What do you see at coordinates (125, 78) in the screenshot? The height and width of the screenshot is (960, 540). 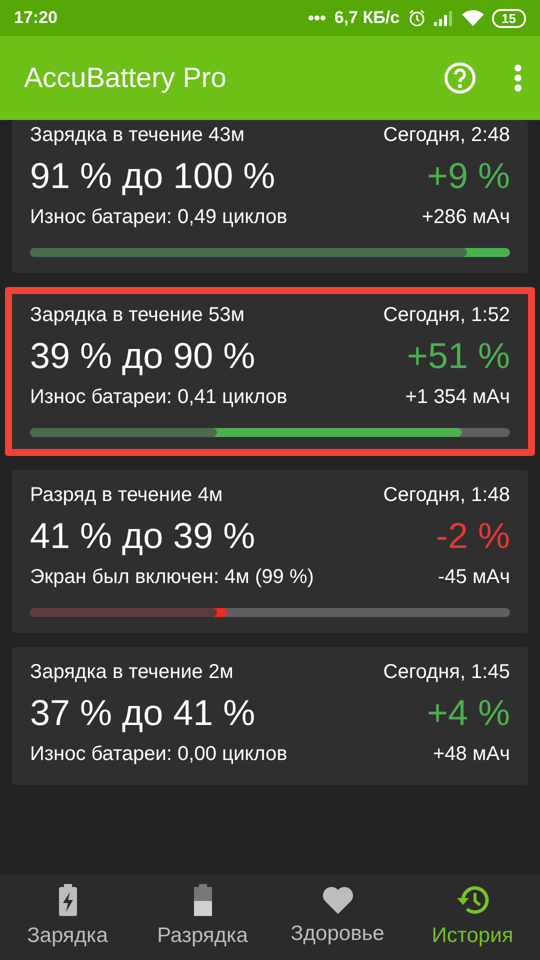 I see `app-title: AccuBattery Pro` at bounding box center [125, 78].